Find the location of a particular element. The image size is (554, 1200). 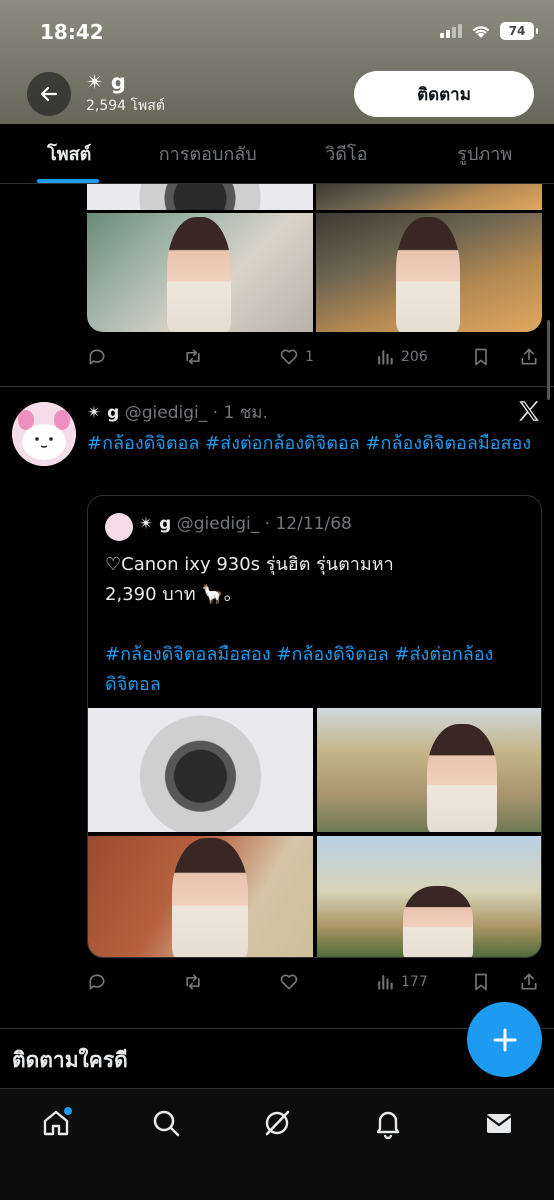

bottom-navigation is located at coordinates (277, 1144).